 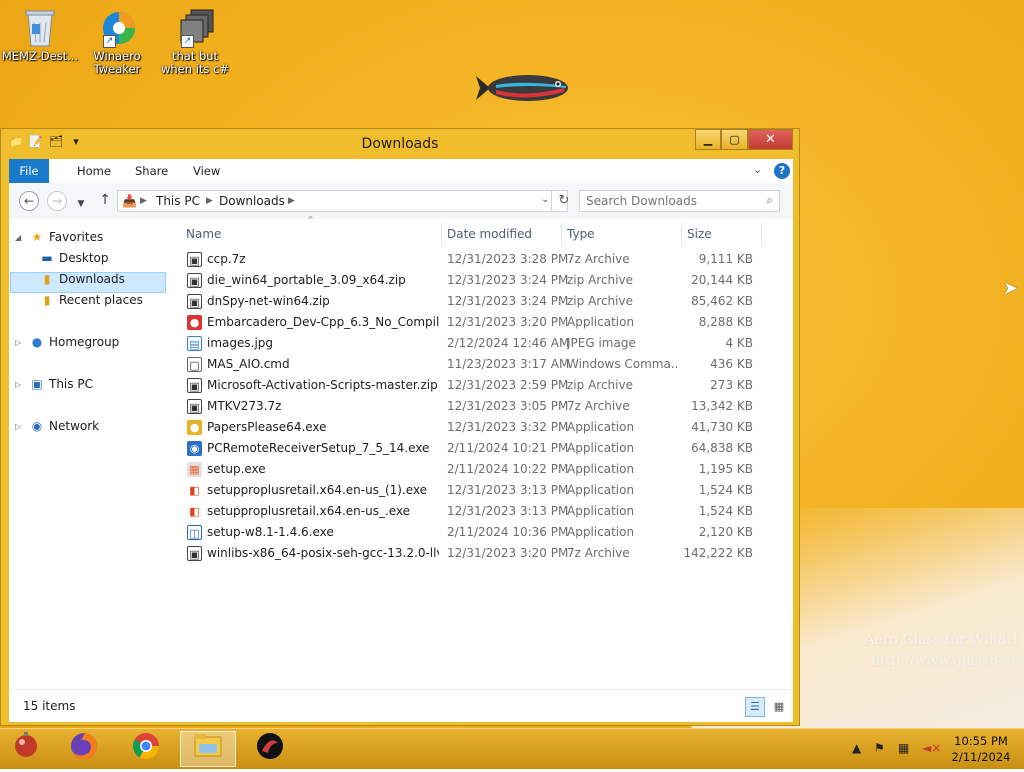 What do you see at coordinates (67, 342) in the screenshot?
I see `sidebar-item-homegroup: ▷ ● Homegroup` at bounding box center [67, 342].